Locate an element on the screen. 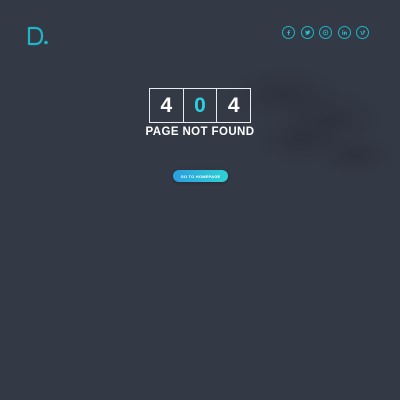 The image size is (400, 400). go-to-homepage-button: GO TO HOMEPAGE is located at coordinates (200, 176).